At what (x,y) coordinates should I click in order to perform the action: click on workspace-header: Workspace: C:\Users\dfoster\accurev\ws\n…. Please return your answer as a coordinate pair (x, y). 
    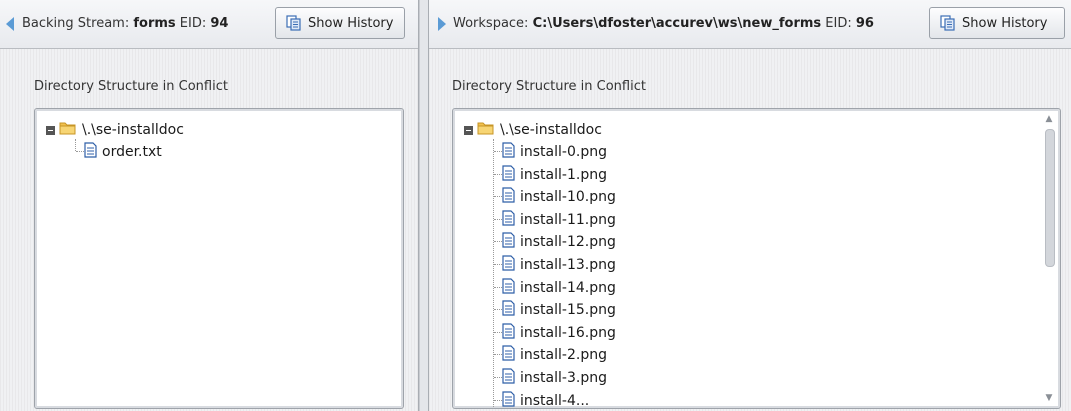
    Looking at the image, I should click on (663, 23).